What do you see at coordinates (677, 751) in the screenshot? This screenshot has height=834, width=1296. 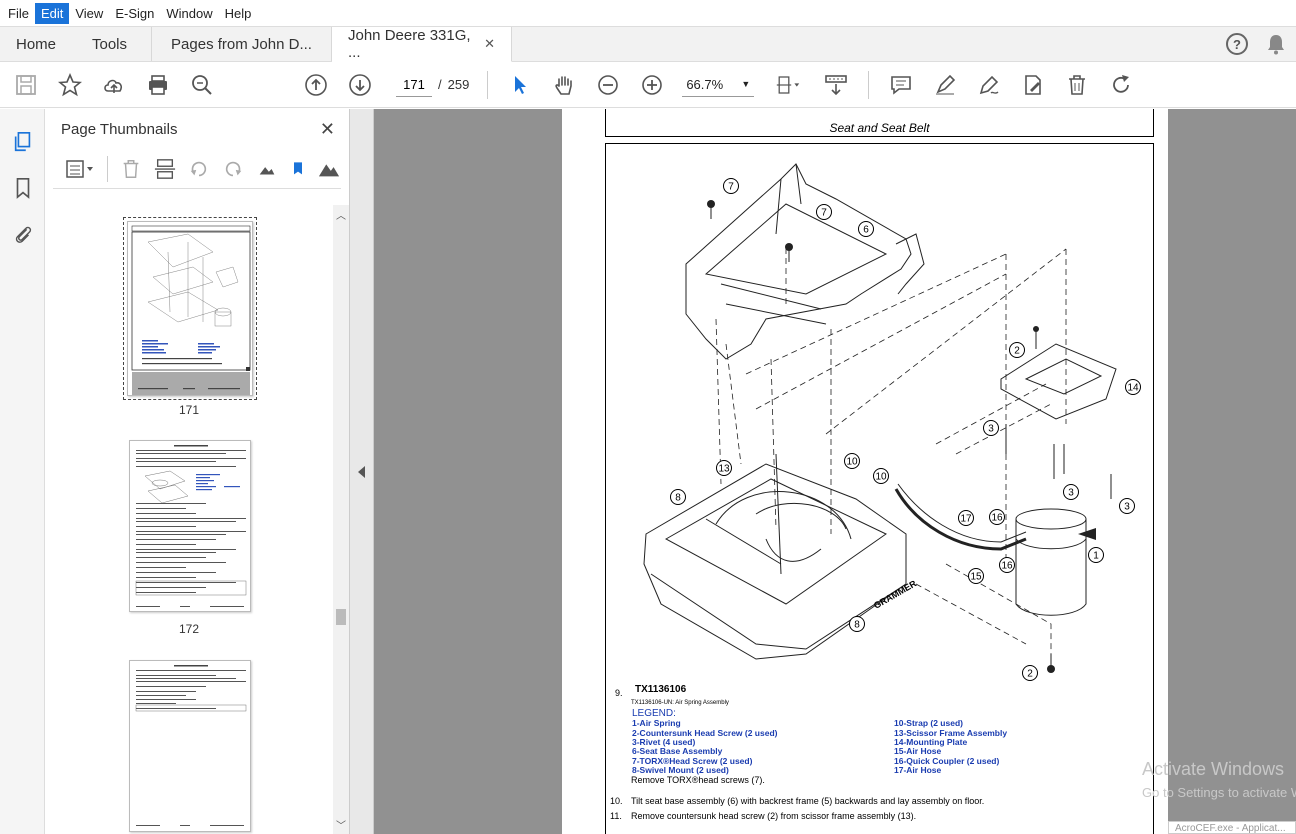 I see `legend-item: 6-Seat Base Assembly` at bounding box center [677, 751].